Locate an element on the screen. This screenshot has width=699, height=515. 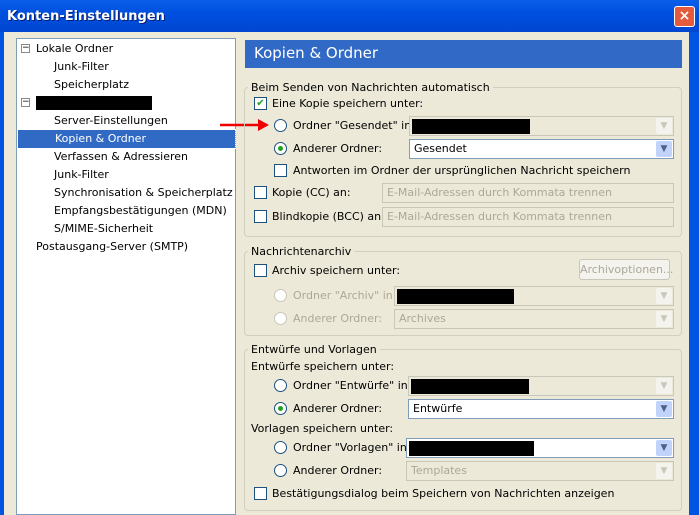
cc-checkbox is located at coordinates (260, 192).